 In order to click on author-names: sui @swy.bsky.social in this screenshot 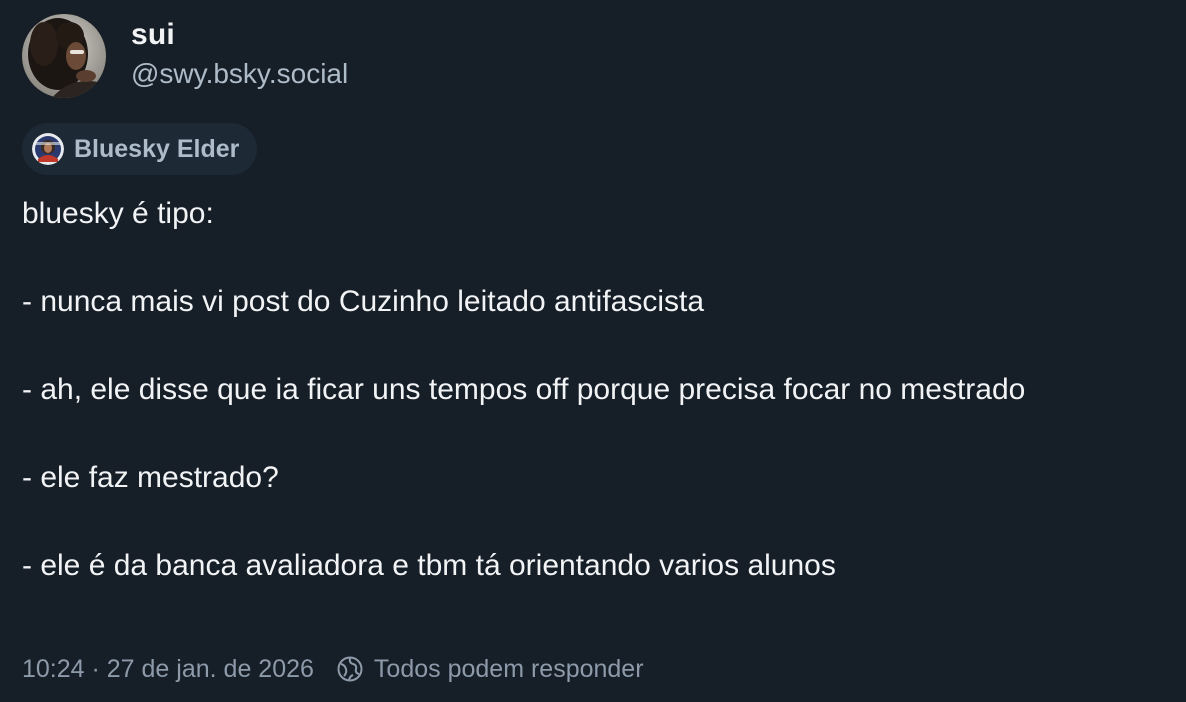, I will do `click(239, 54)`.